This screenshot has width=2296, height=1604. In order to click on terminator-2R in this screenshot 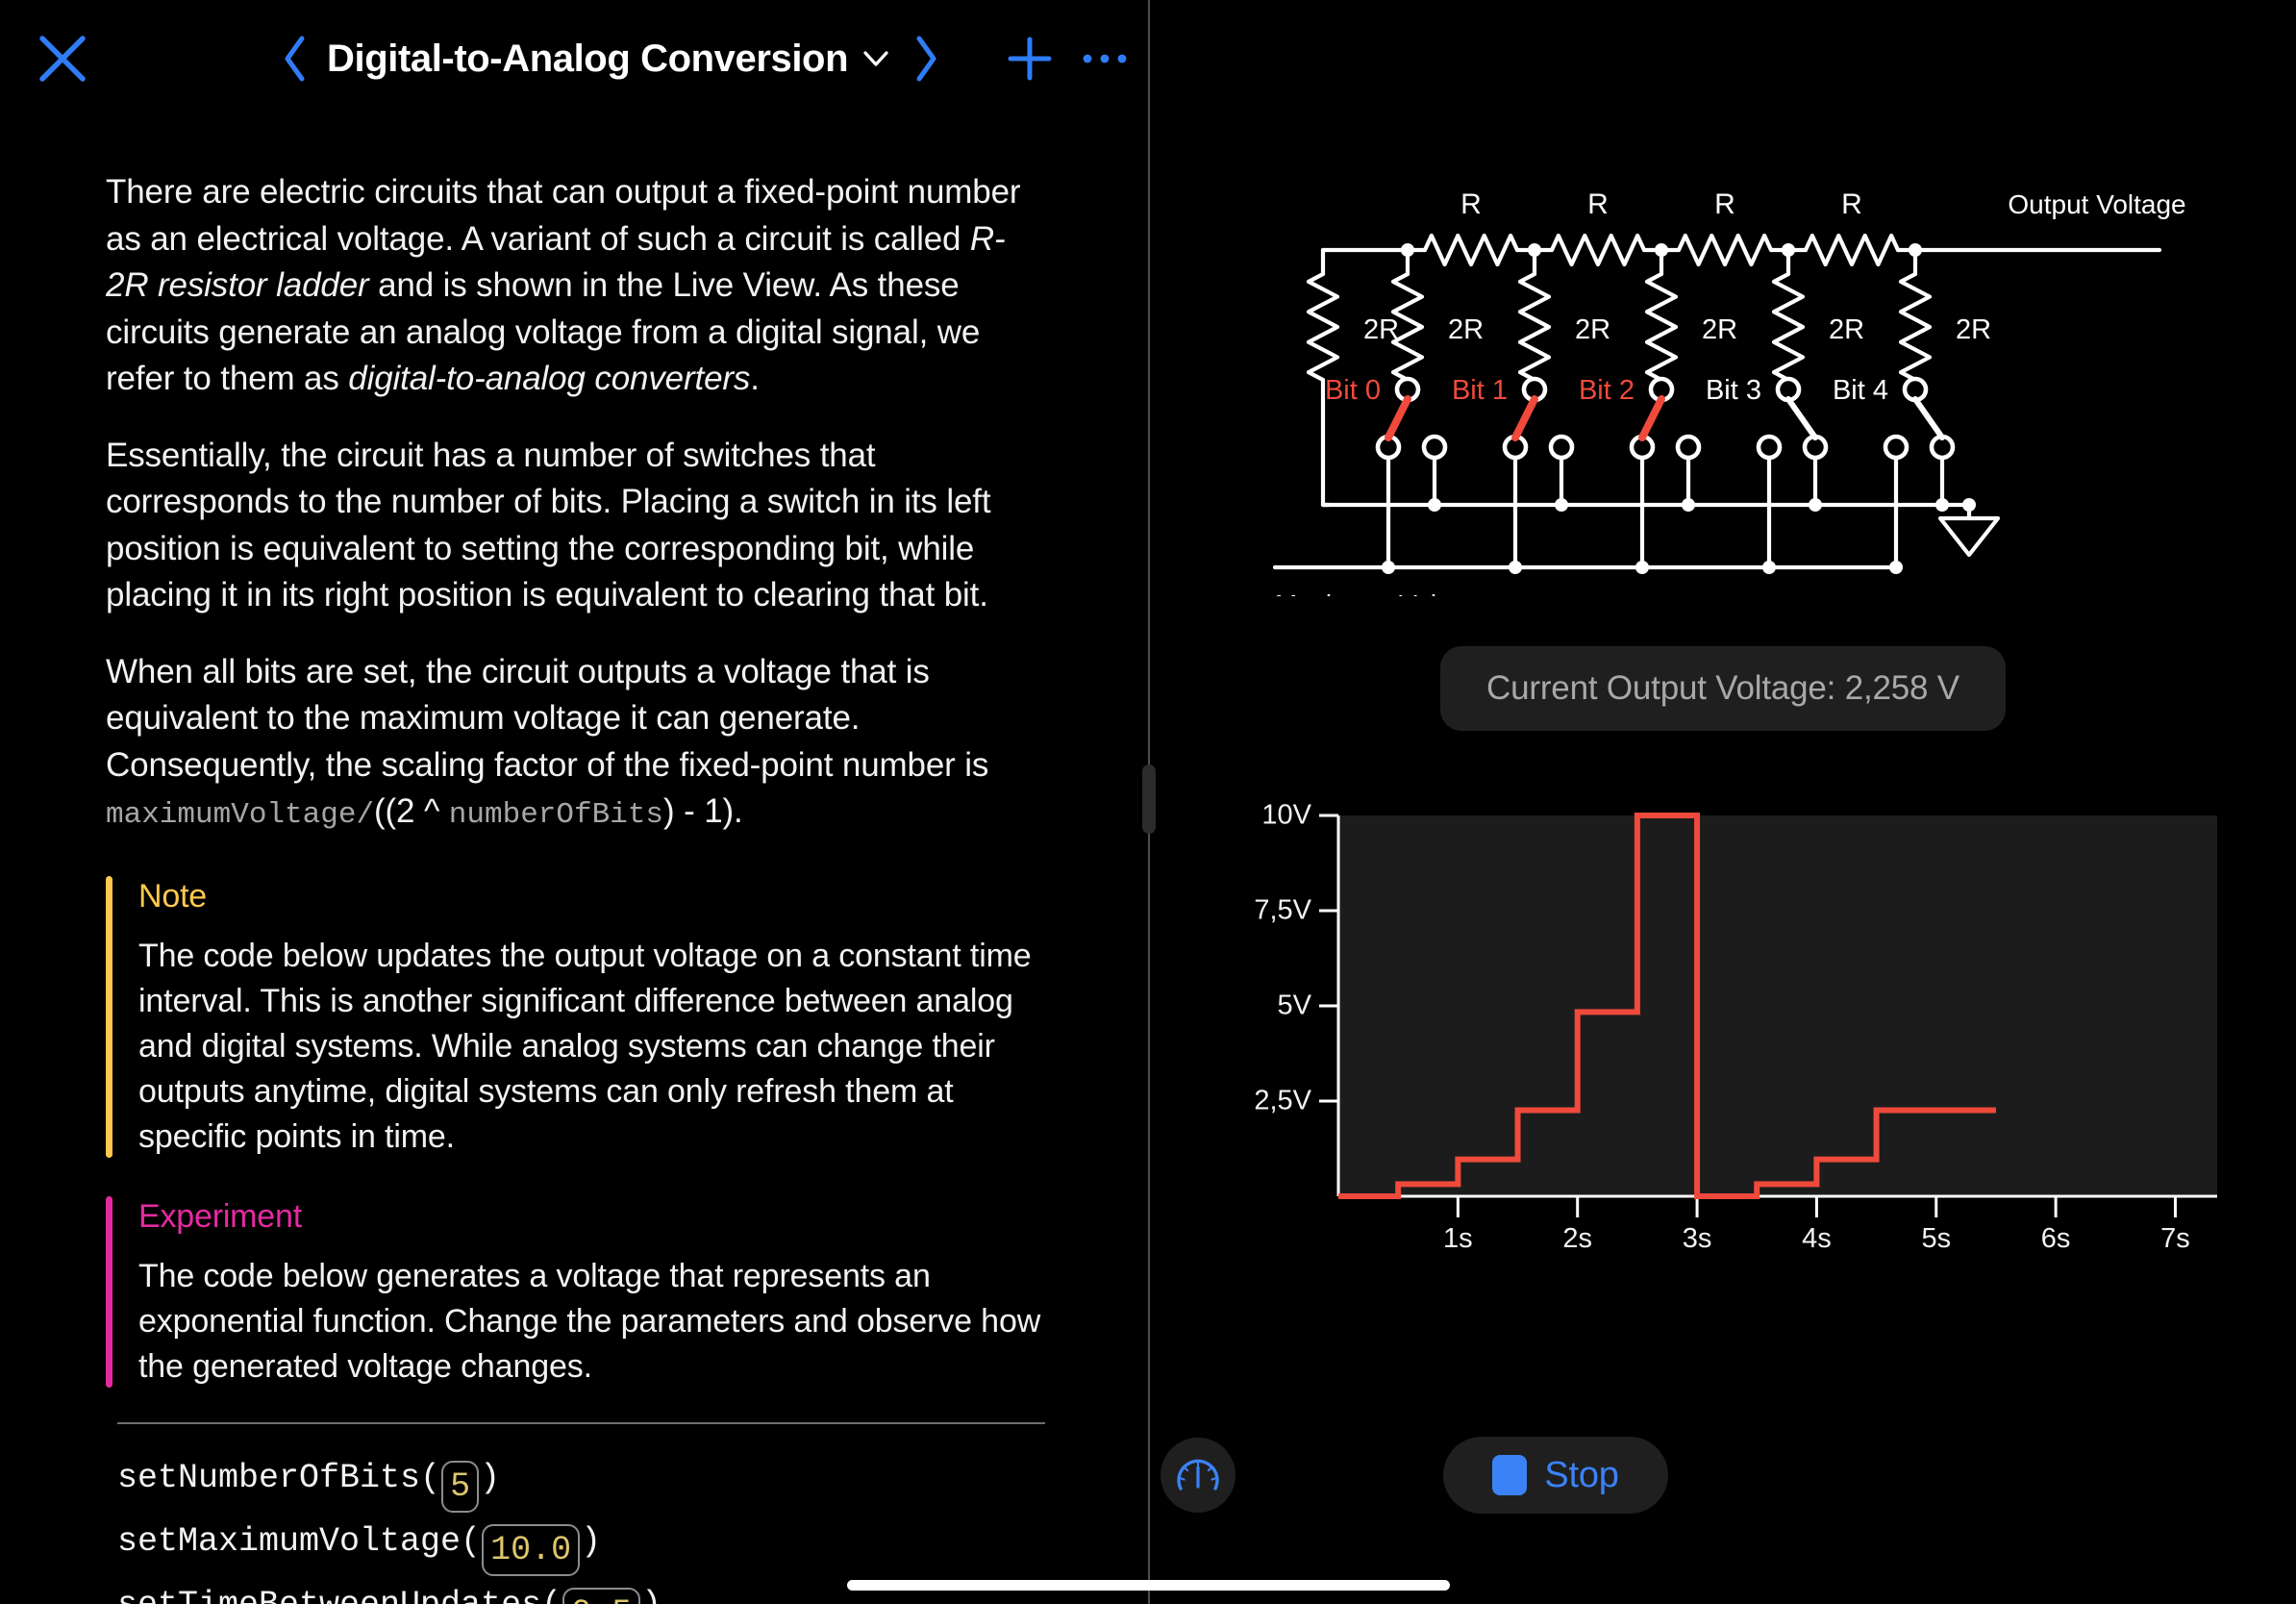, I will do `click(1323, 327)`.